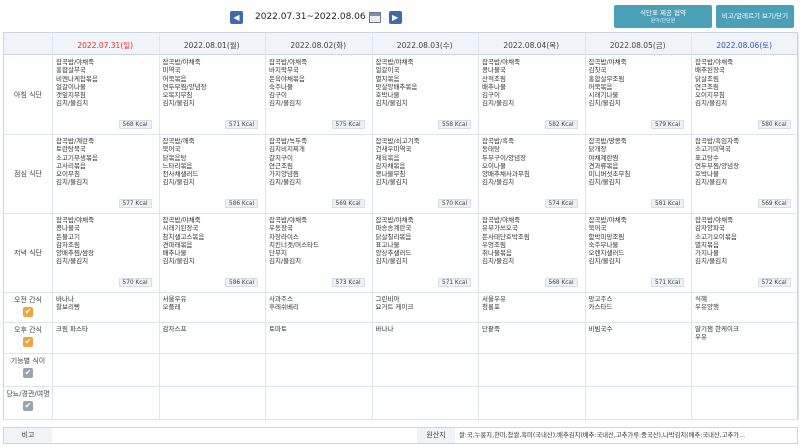 The width and height of the screenshot is (800, 446). I want to click on menu-item: 우유, so click(701, 337).